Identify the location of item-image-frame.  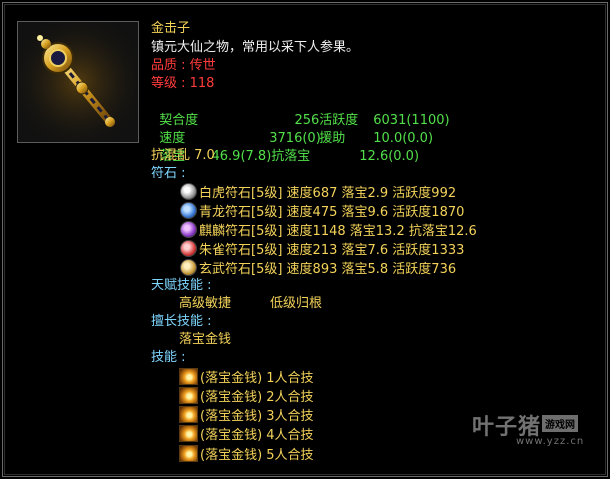
(78, 82).